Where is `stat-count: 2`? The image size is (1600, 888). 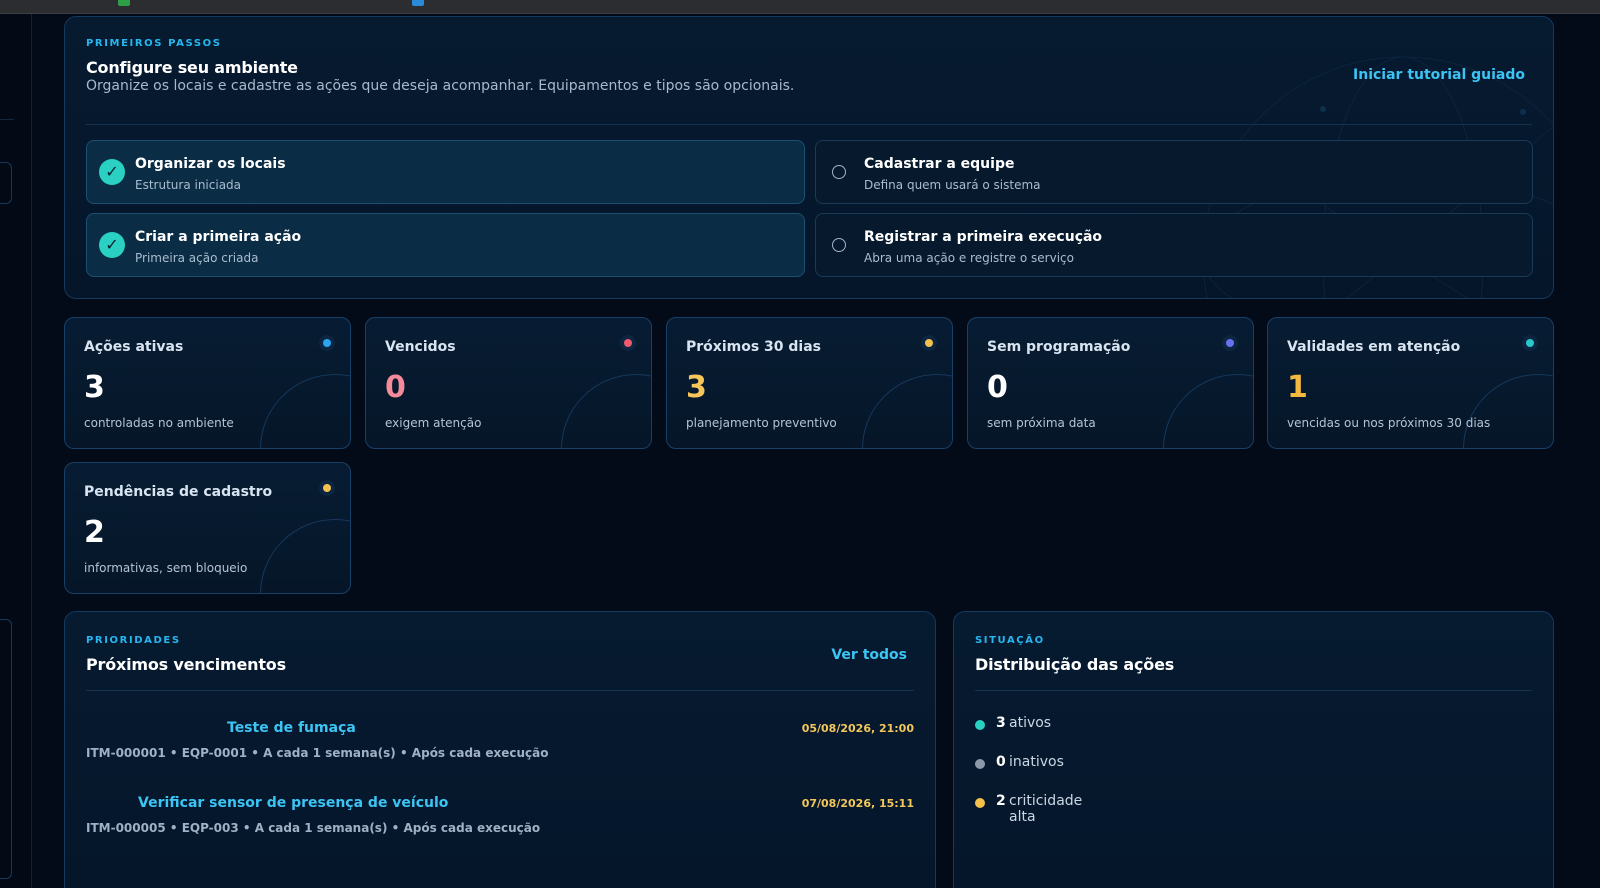
stat-count: 2 is located at coordinates (1001, 801).